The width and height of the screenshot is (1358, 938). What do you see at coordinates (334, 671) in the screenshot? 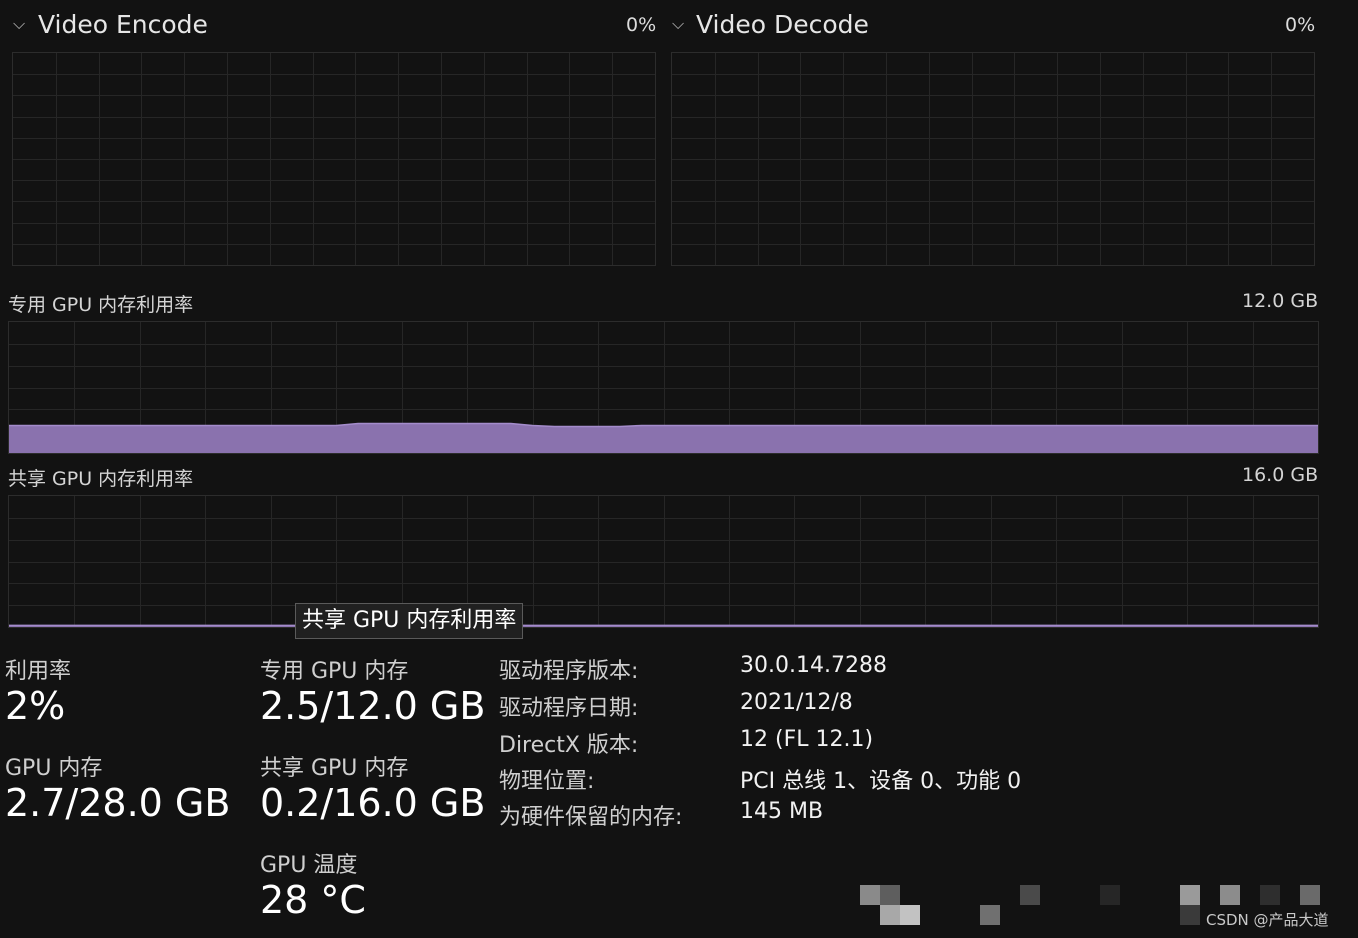
I see `dedicated-memory-label: 专用 GPU 内存` at bounding box center [334, 671].